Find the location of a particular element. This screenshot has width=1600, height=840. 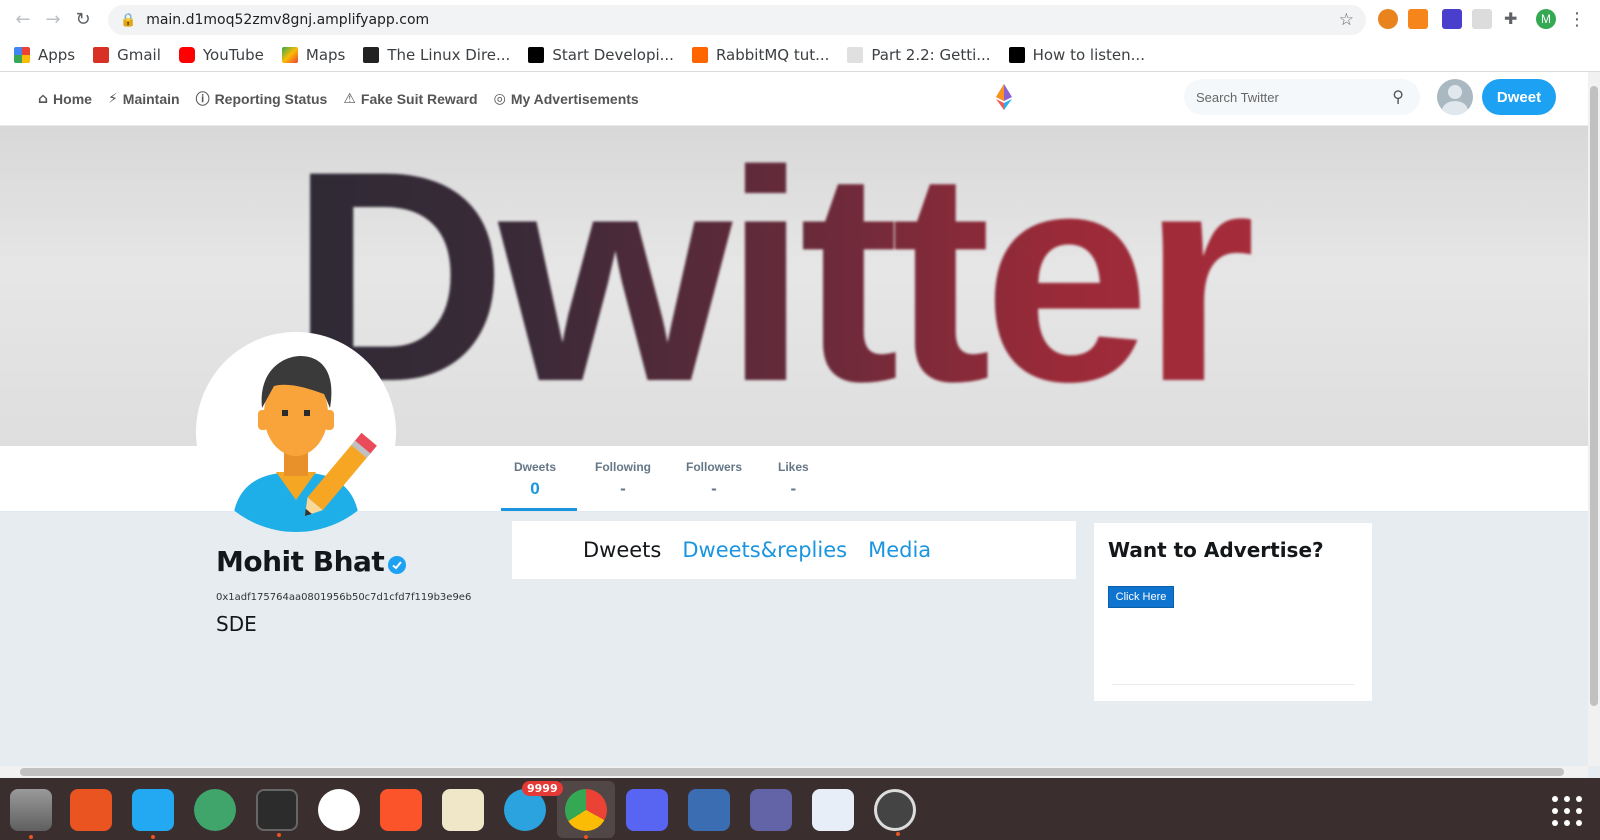

avatar-body-shape is located at coordinates (1455, 108).